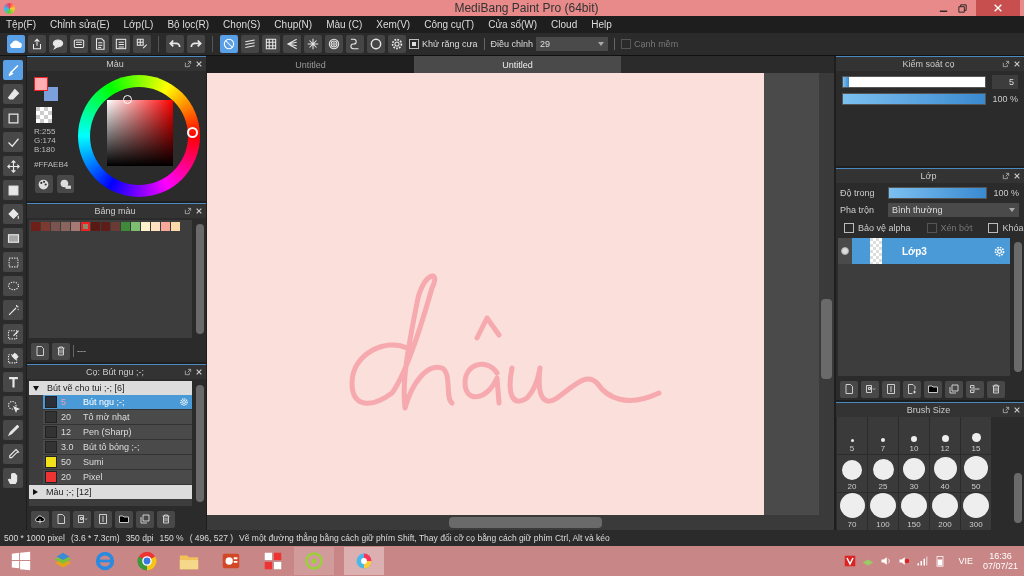 Image resolution: width=1024 pixels, height=576 pixels. What do you see at coordinates (166, 519) in the screenshot?
I see `trash-button` at bounding box center [166, 519].